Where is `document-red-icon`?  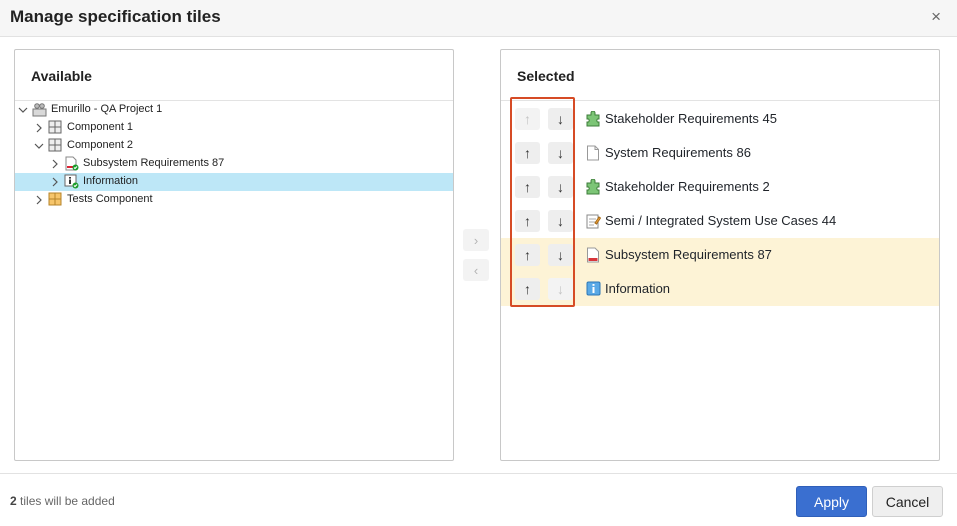
document-red-icon is located at coordinates (593, 255).